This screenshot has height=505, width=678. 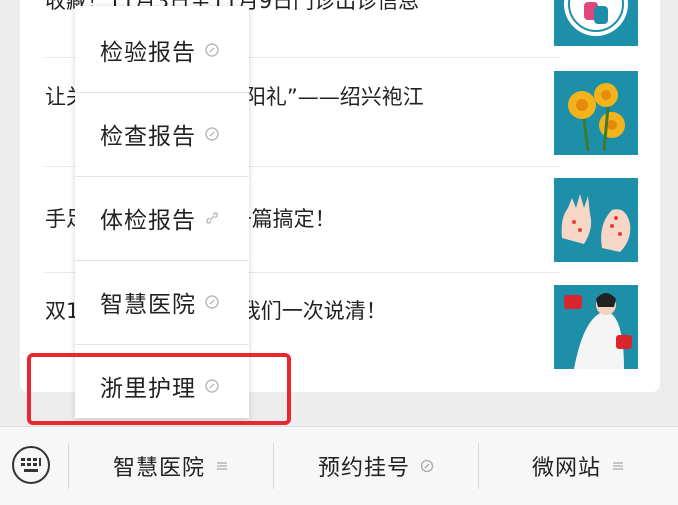 What do you see at coordinates (566, 468) in the screenshot?
I see `tab-label: 微网站` at bounding box center [566, 468].